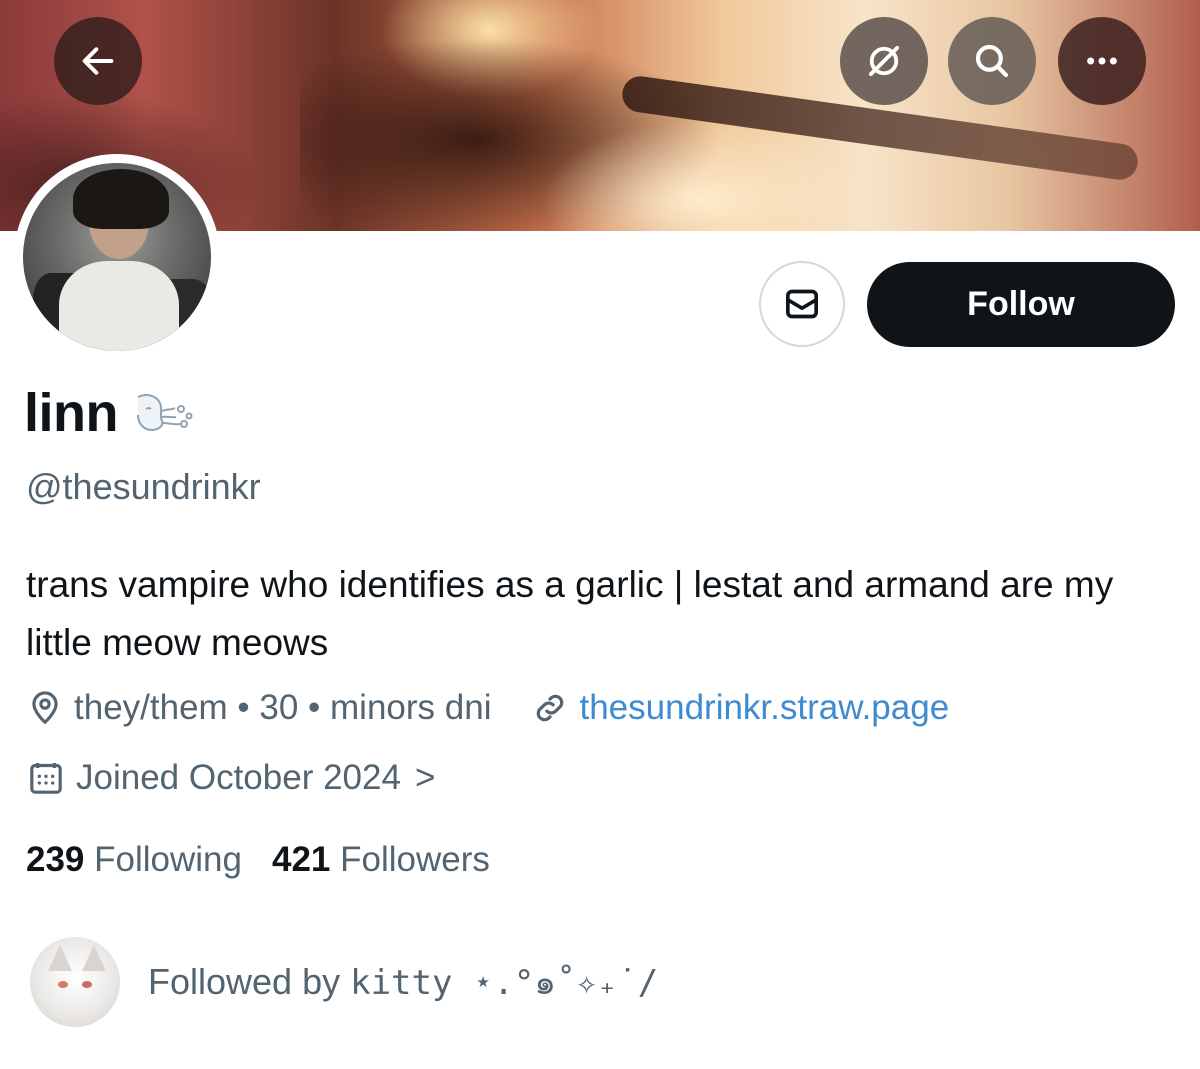 The width and height of the screenshot is (1200, 1069). I want to click on user-handle: @thesundrinkr, so click(143, 486).